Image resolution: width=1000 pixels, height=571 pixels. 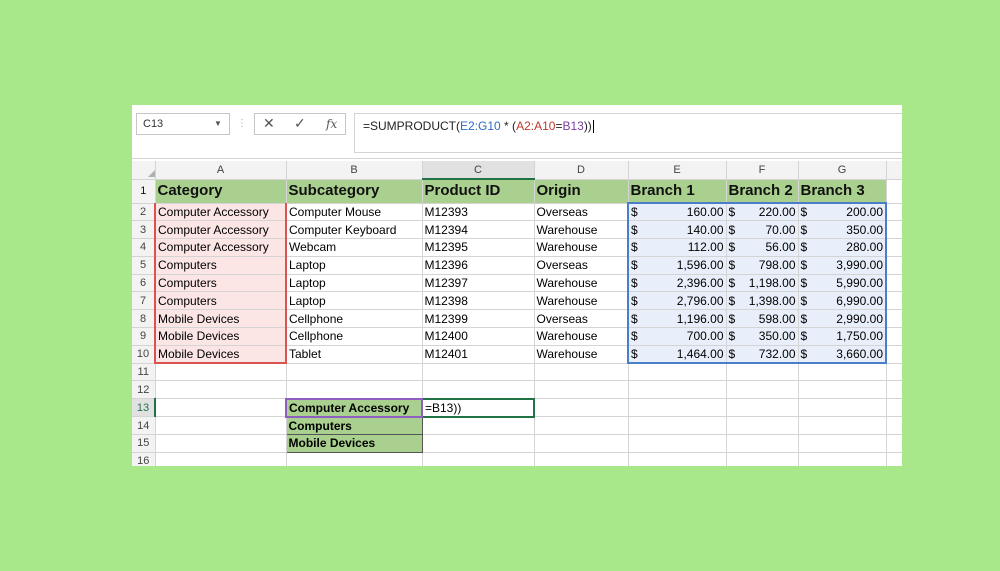 I want to click on column-header-a: A, so click(x=221, y=170).